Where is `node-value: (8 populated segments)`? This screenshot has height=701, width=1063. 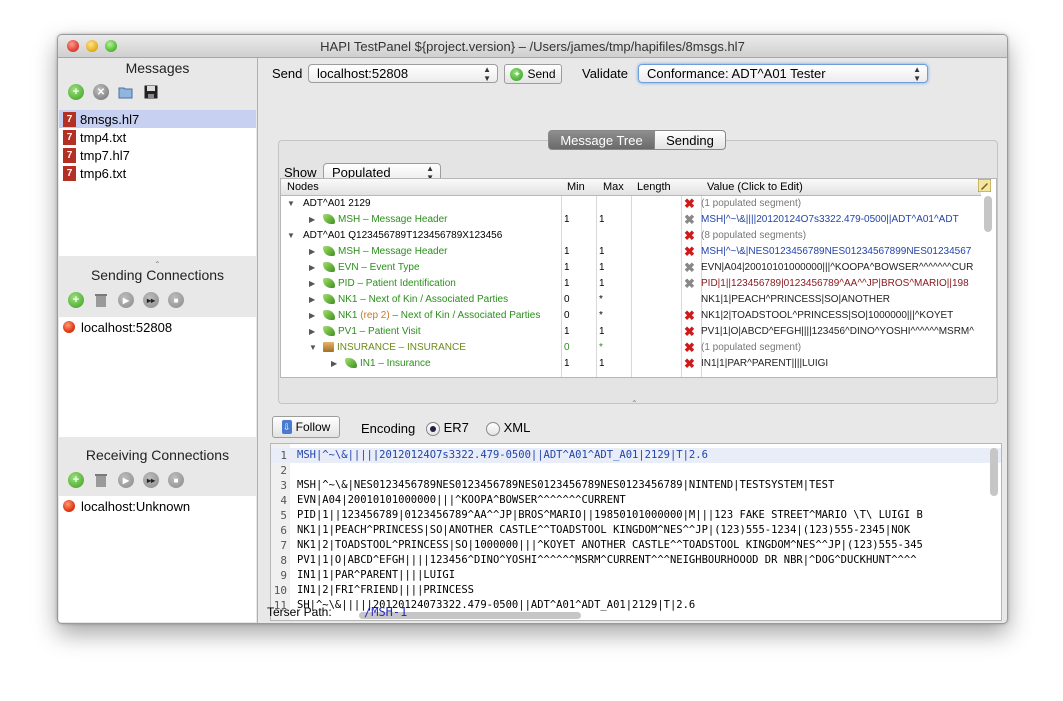 node-value: (8 populated segments) is located at coordinates (753, 236).